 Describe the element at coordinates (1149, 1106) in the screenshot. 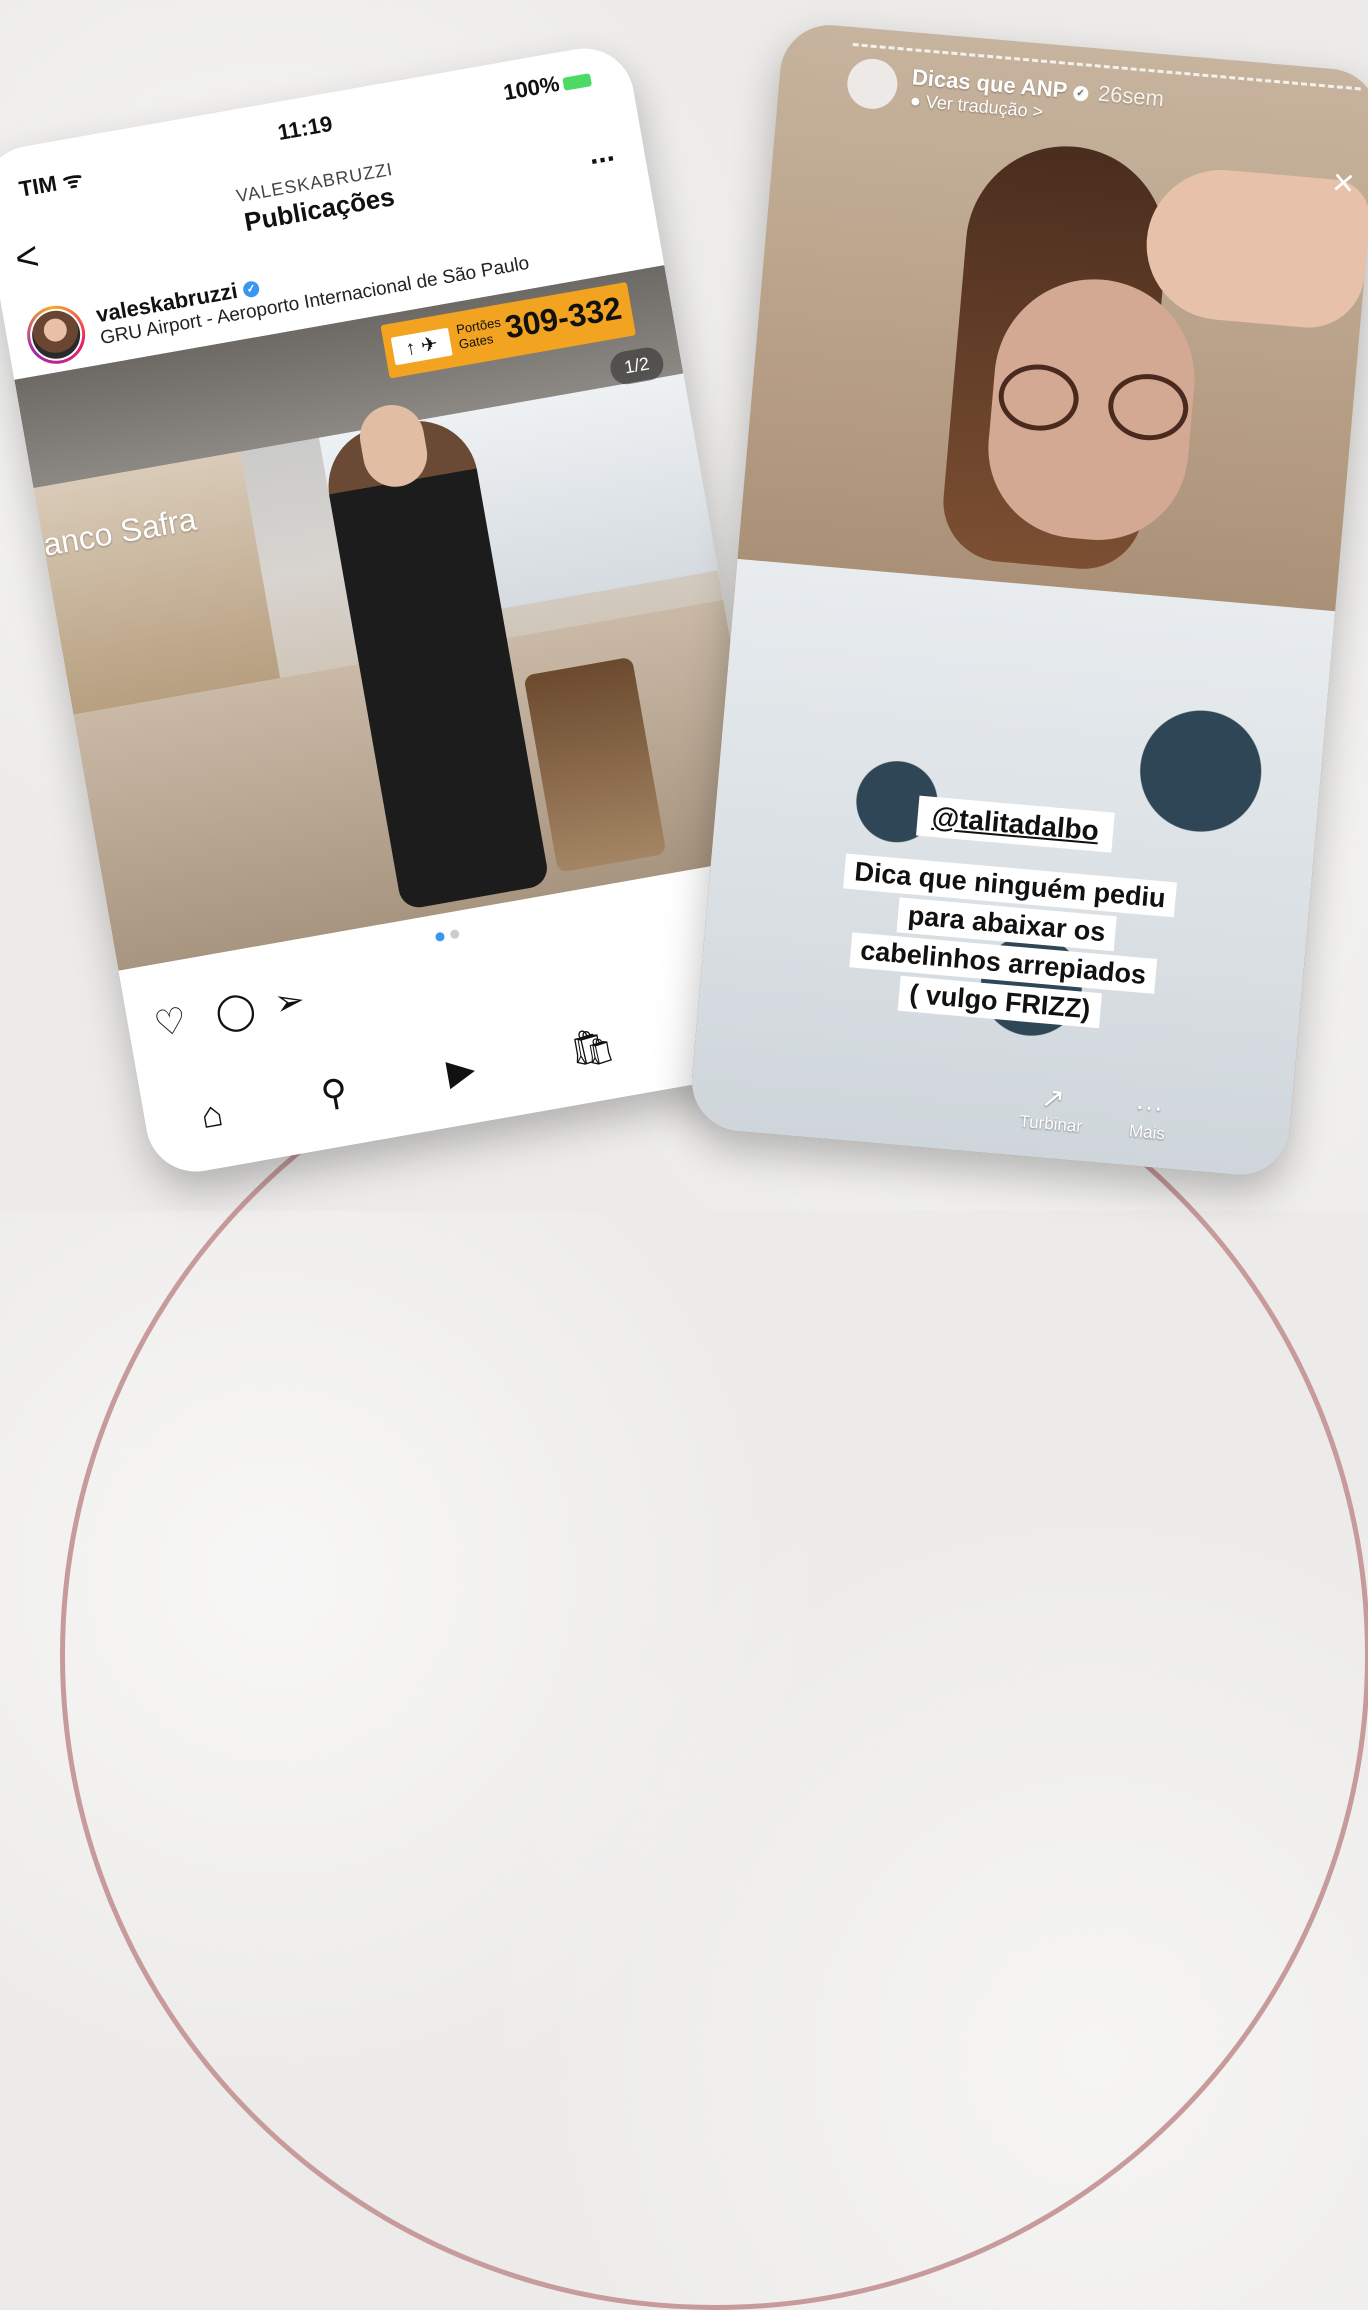

I see `more-dots-icon: ···` at that location.